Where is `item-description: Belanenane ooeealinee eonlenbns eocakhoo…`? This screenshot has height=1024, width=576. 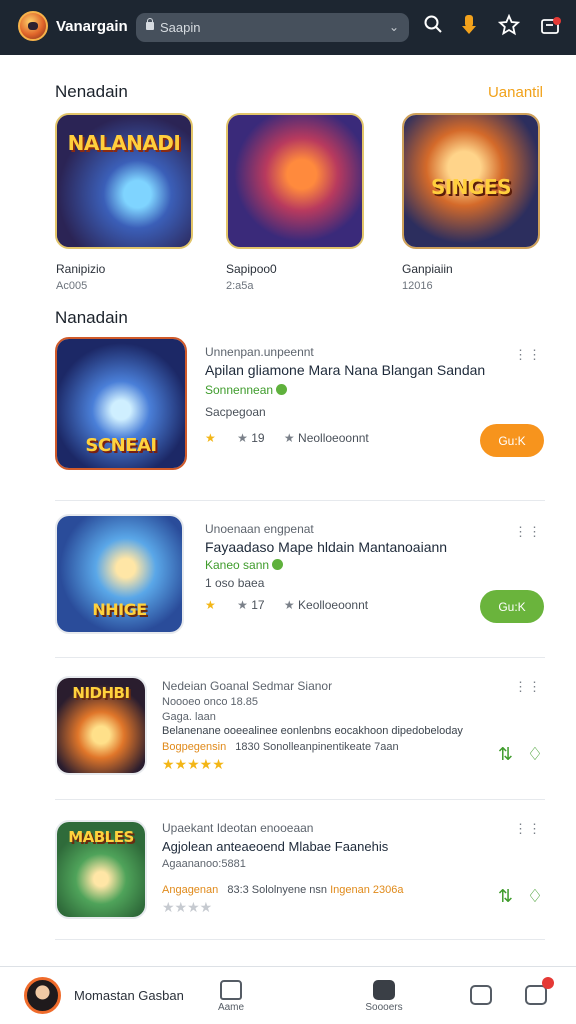
item-description: Belanenane ooeealinee eonlenbns eocakhoo… is located at coordinates (312, 731).